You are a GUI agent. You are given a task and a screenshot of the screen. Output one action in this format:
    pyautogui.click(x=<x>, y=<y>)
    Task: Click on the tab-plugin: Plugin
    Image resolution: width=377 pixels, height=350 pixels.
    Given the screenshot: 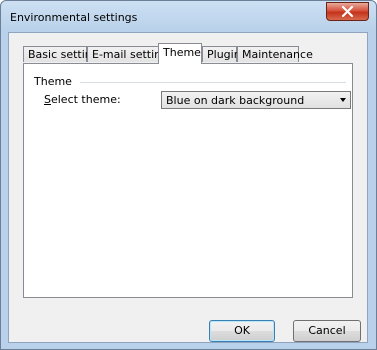 What is the action you would take?
    pyautogui.click(x=221, y=54)
    